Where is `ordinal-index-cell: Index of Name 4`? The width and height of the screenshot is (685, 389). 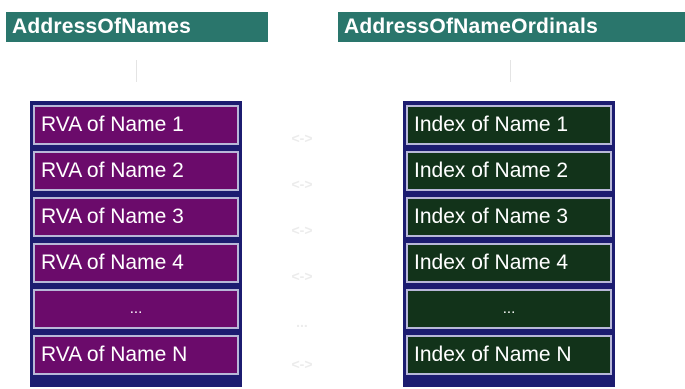 ordinal-index-cell: Index of Name 4 is located at coordinates (509, 263).